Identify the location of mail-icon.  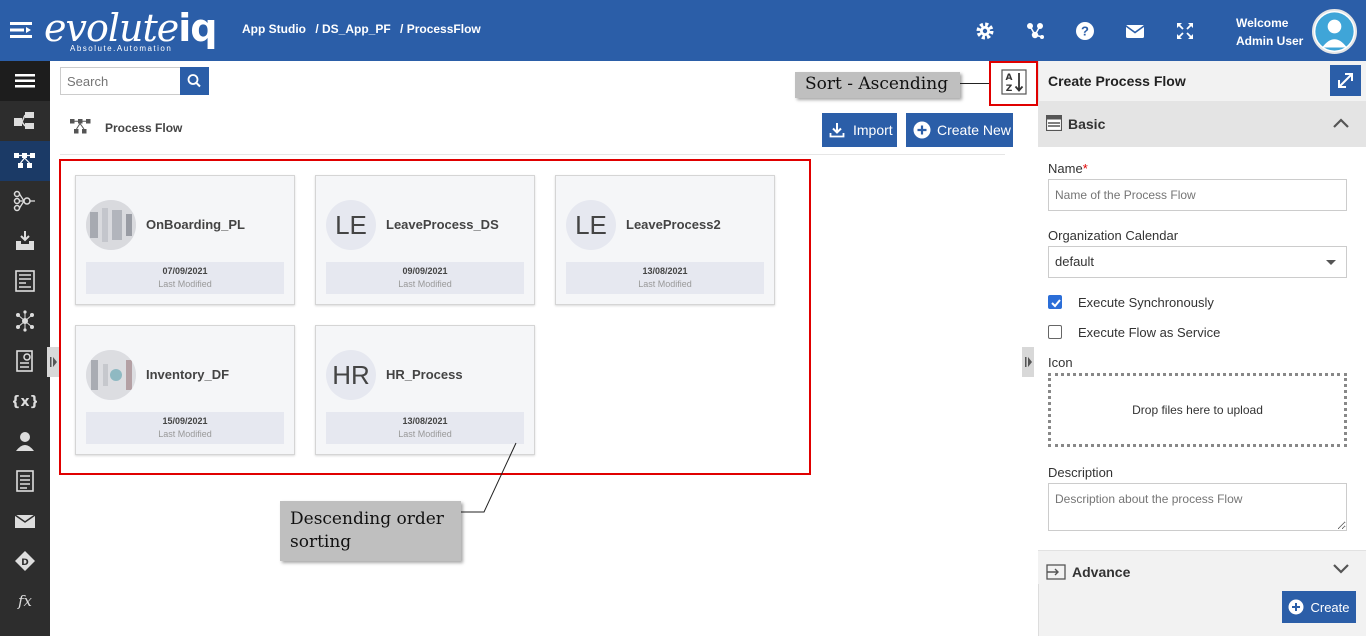
(1135, 31).